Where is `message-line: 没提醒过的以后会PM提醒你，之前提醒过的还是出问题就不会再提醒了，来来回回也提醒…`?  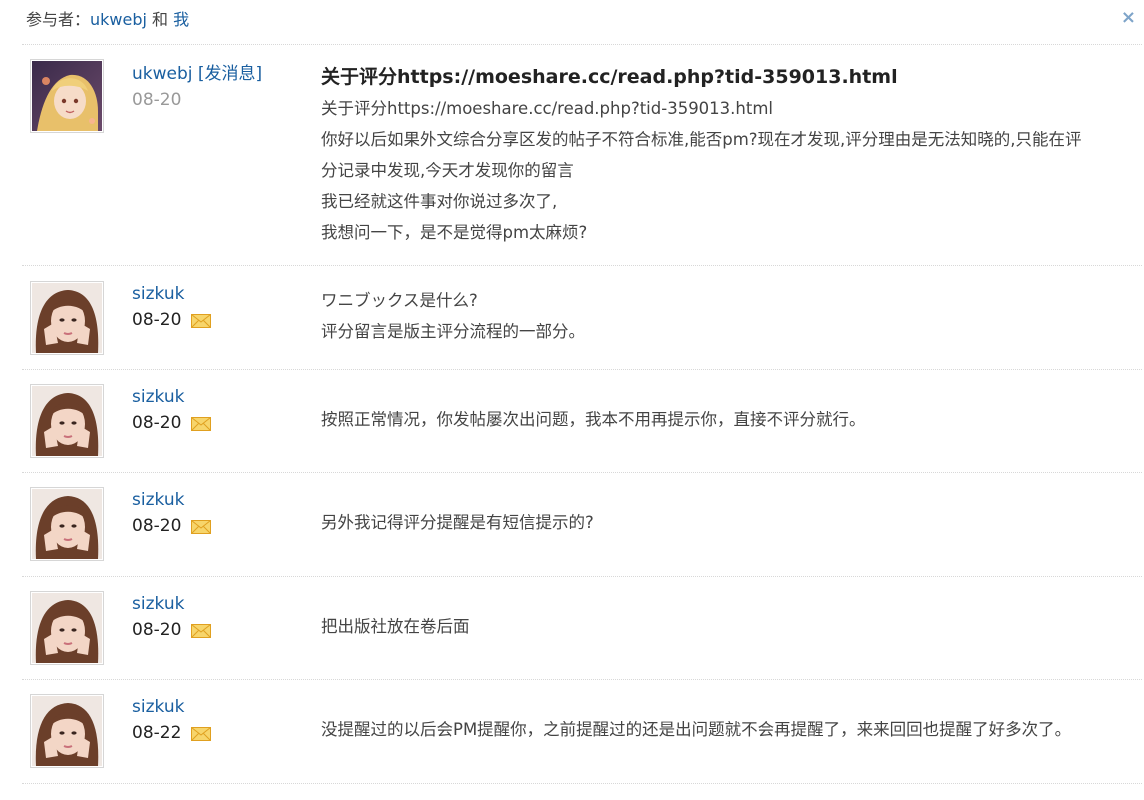 message-line: 没提醒过的以后会PM提醒你，之前提醒过的还是出问题就不会再提醒了，来来回回也提醒… is located at coordinates (696, 729).